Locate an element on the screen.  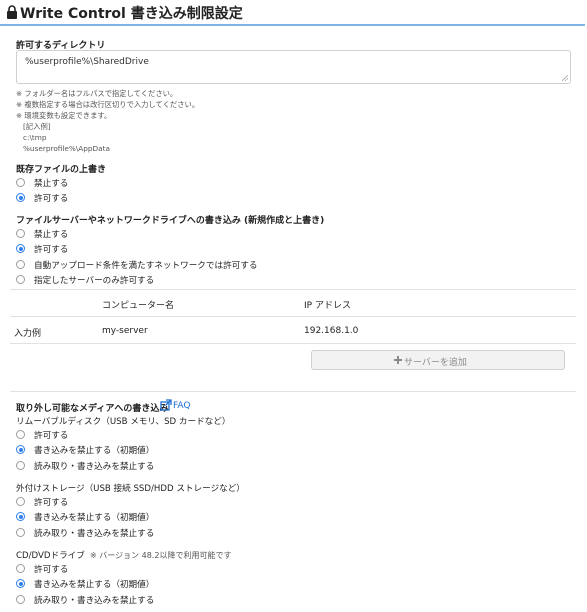
overwrite-heading: 既存ファイルの上書き is located at coordinates (61, 170).